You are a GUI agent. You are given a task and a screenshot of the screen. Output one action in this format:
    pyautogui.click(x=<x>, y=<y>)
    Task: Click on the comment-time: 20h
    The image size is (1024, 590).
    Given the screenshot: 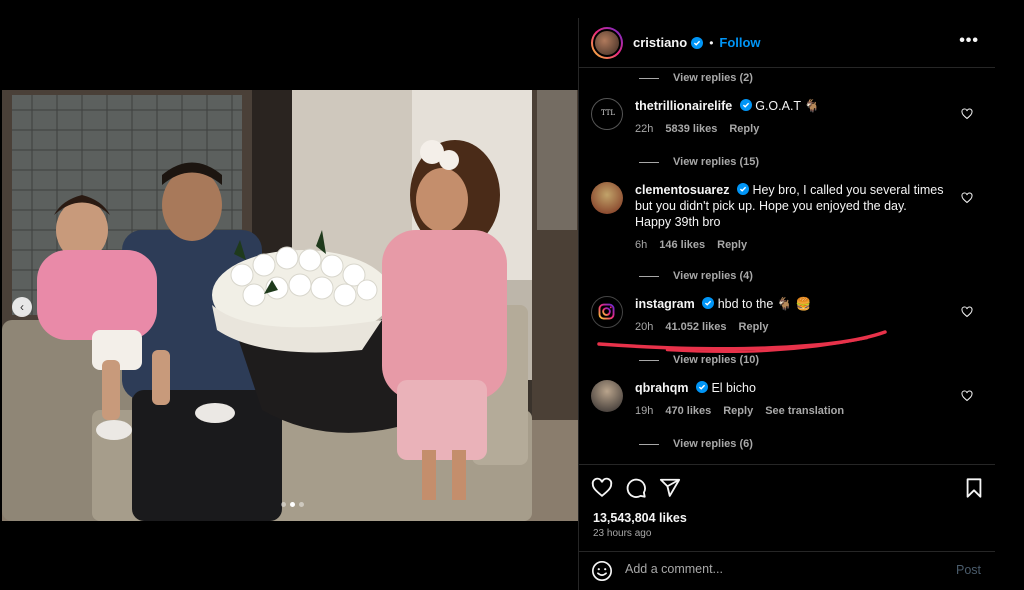 What is the action you would take?
    pyautogui.click(x=644, y=327)
    